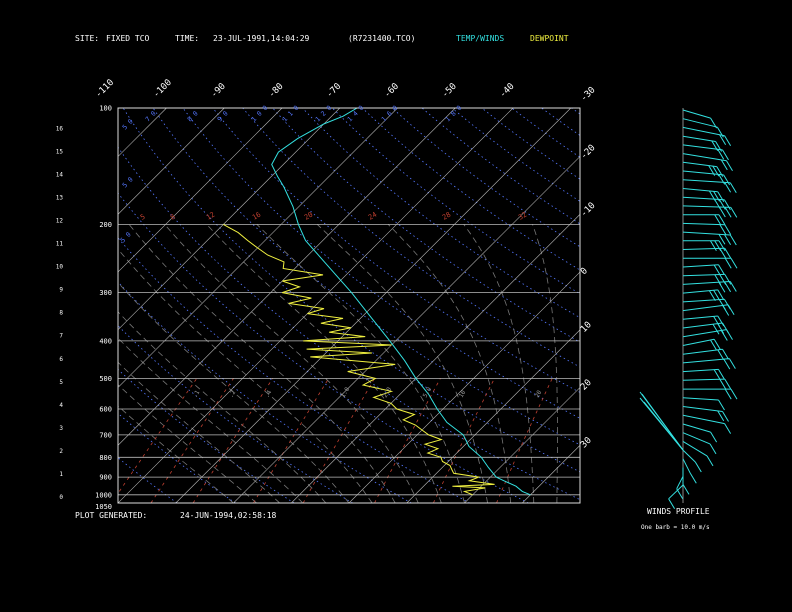  I want to click on time-label: TIME:, so click(187, 38).